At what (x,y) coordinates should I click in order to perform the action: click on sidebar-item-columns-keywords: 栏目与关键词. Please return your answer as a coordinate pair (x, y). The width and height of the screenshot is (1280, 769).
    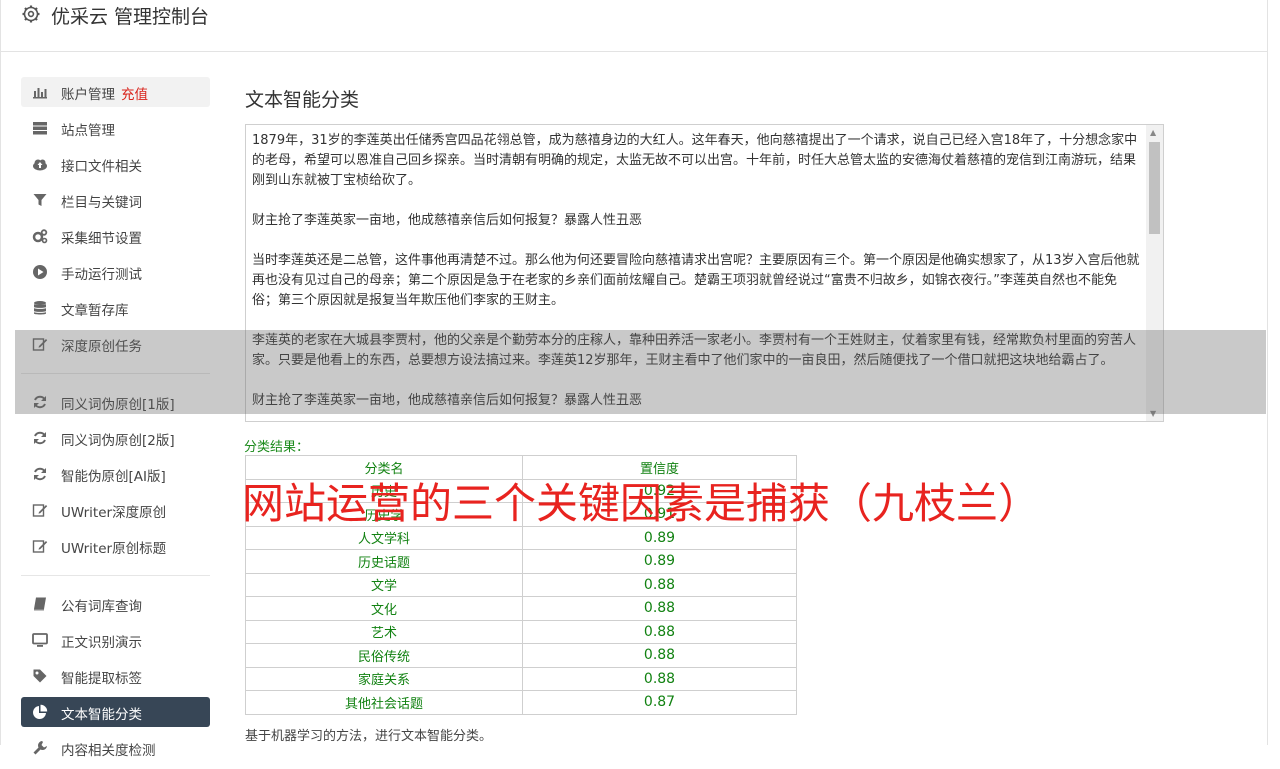
    Looking at the image, I should click on (115, 200).